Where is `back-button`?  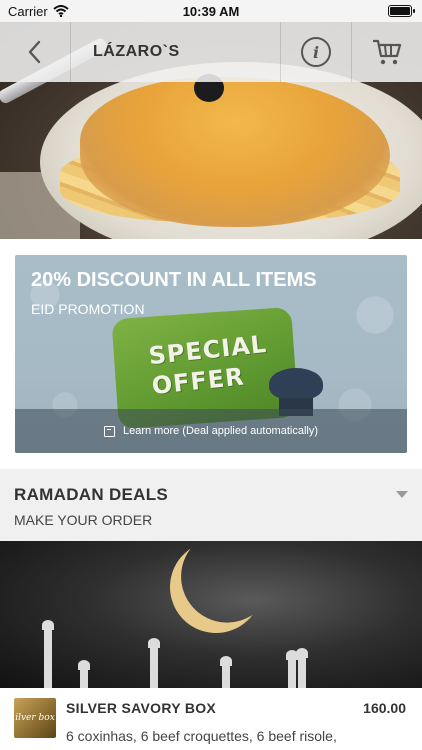 back-button is located at coordinates (35, 52).